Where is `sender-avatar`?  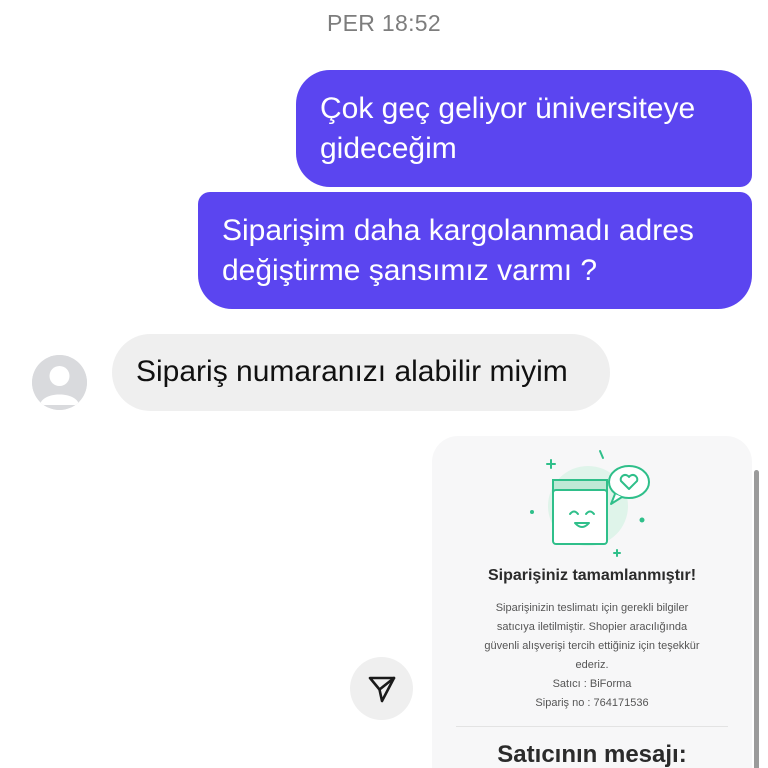
sender-avatar is located at coordinates (59, 382).